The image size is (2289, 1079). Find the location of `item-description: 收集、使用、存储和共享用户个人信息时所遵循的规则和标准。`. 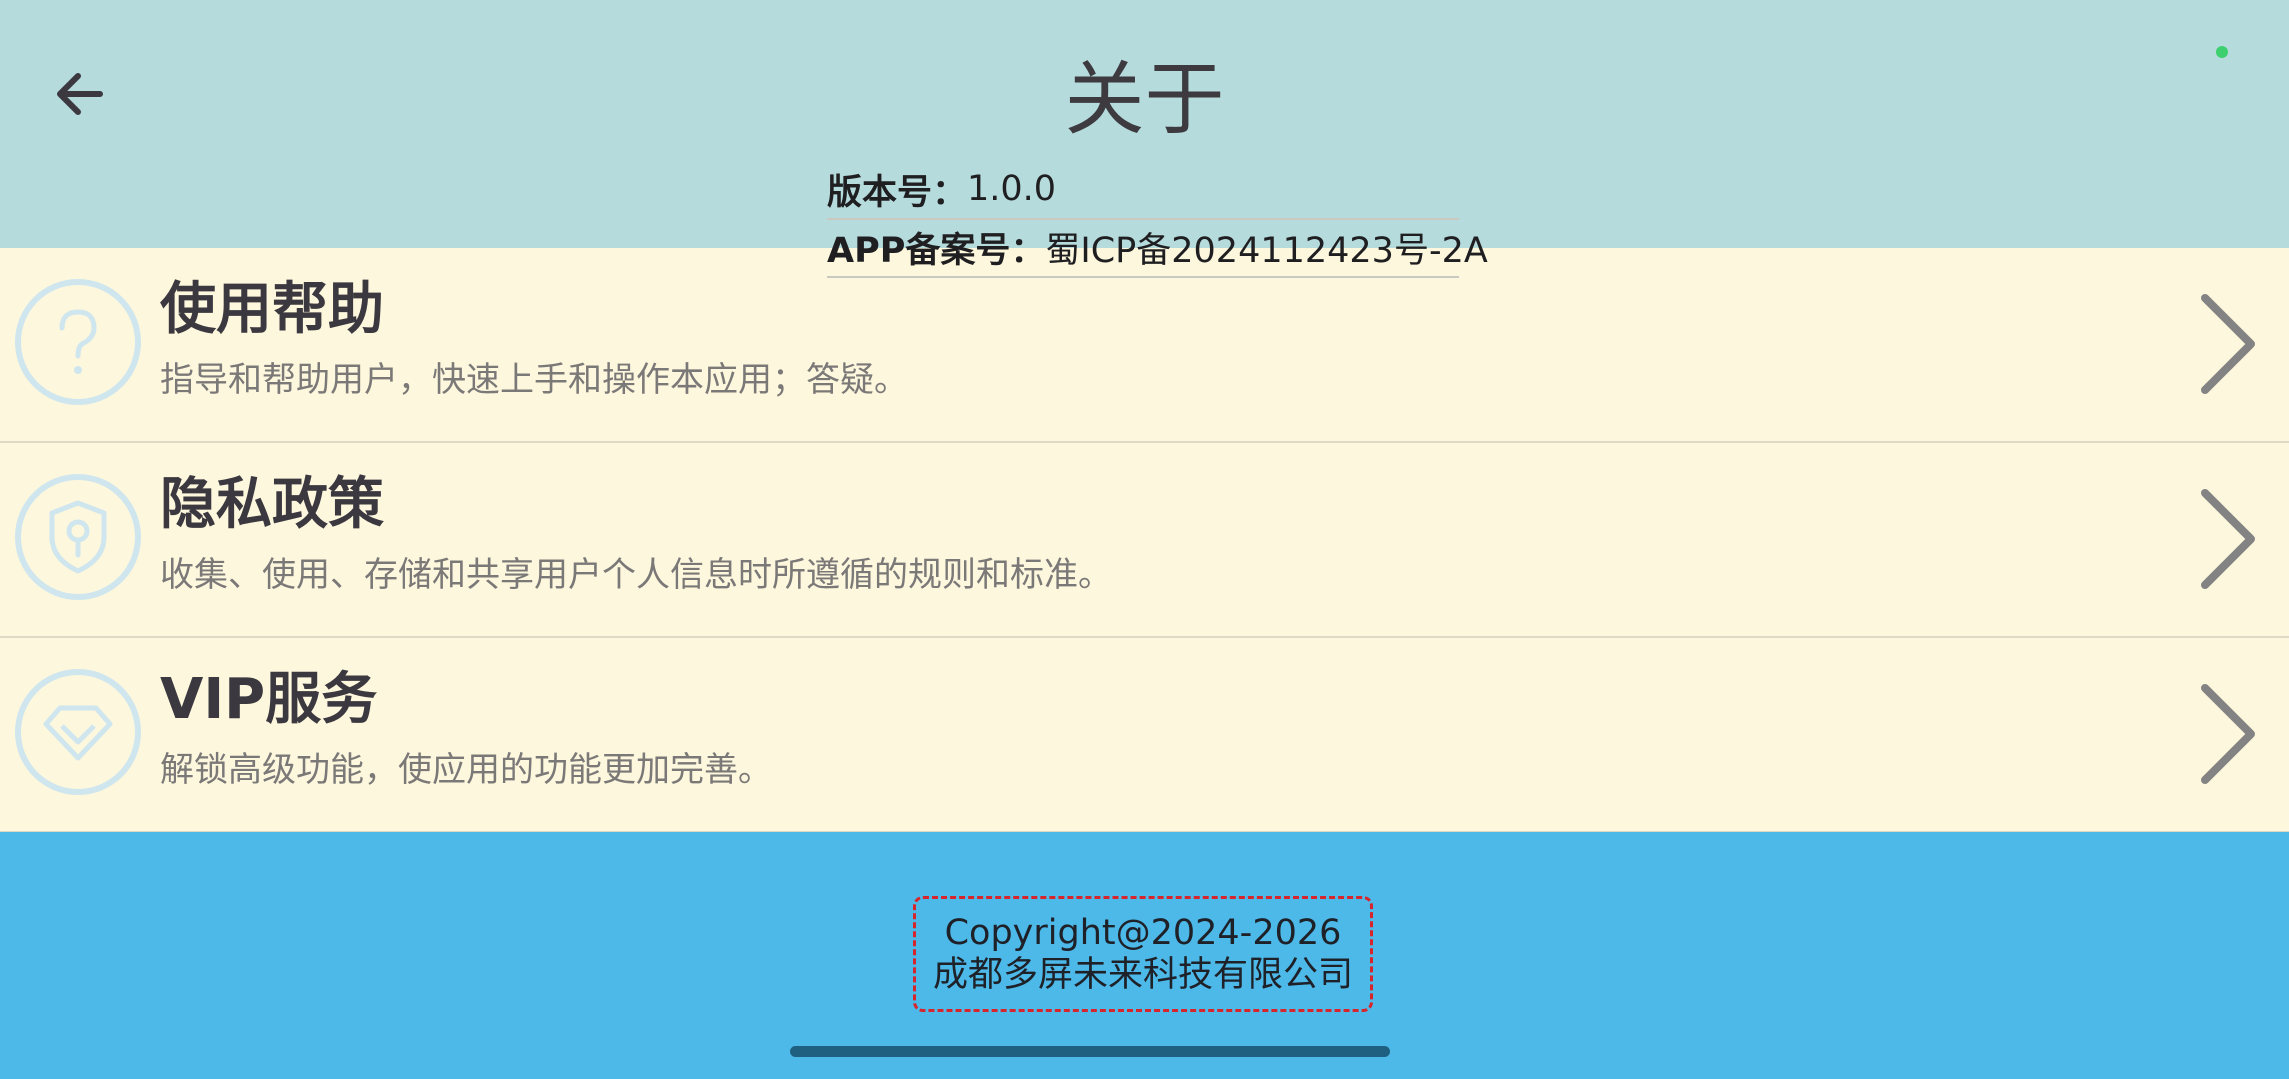

item-description: 收集、使用、存储和共享用户个人信息时所遵循的规则和标准。 is located at coordinates (636, 575).